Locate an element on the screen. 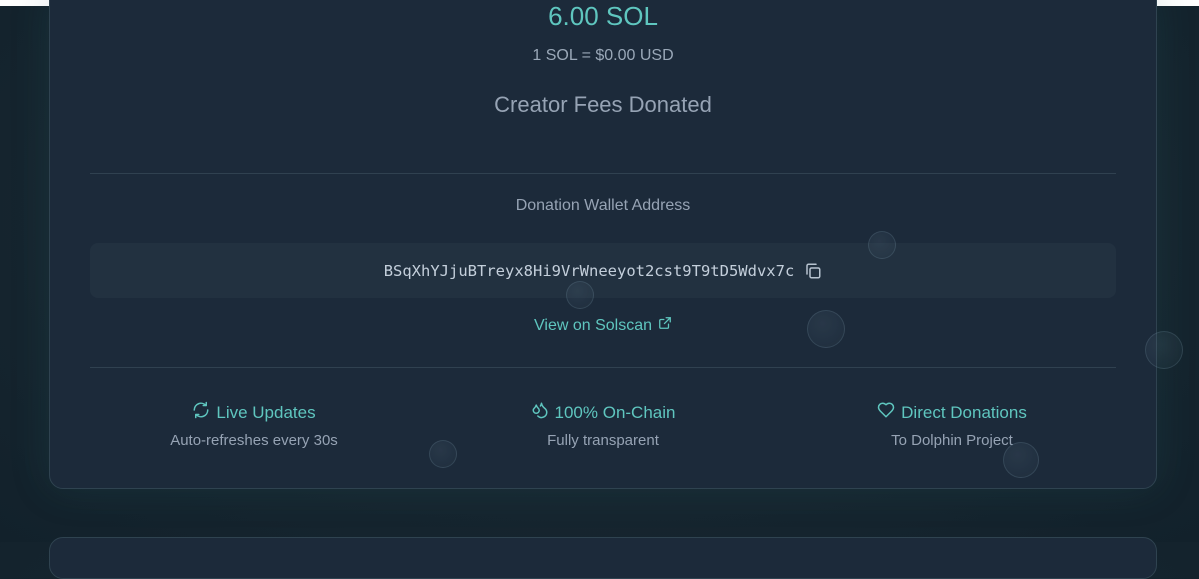 Image resolution: width=1199 pixels, height=579 pixels. droplets-icon is located at coordinates (540, 412).